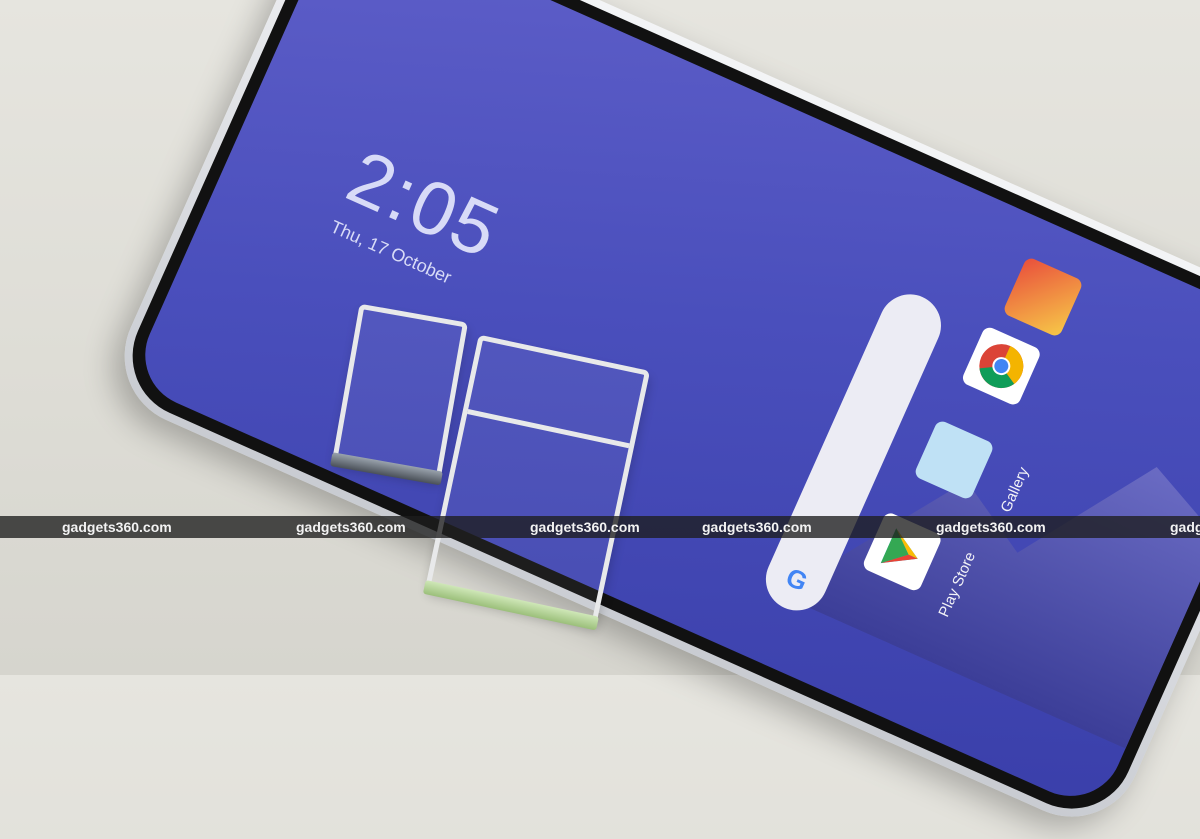  I want to click on camera-notch, so click(452, 4).